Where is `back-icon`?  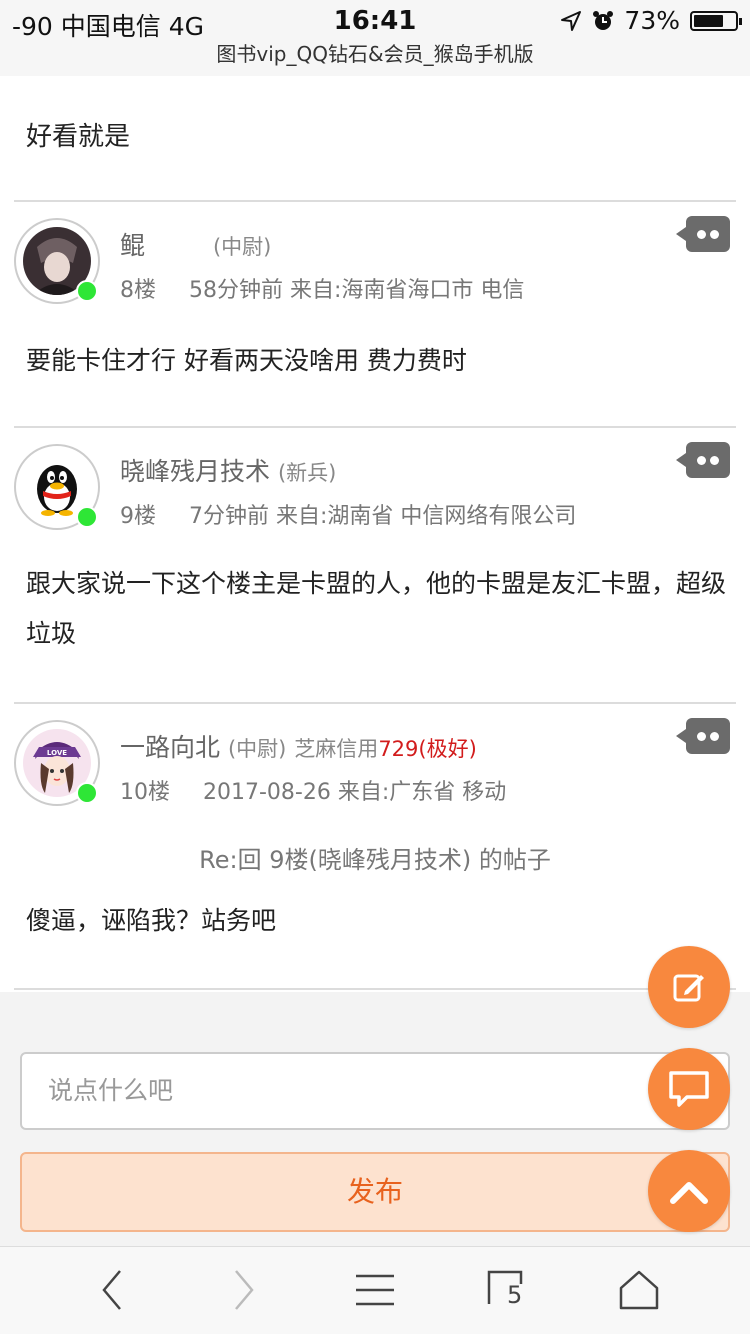
back-icon is located at coordinates (111, 1290).